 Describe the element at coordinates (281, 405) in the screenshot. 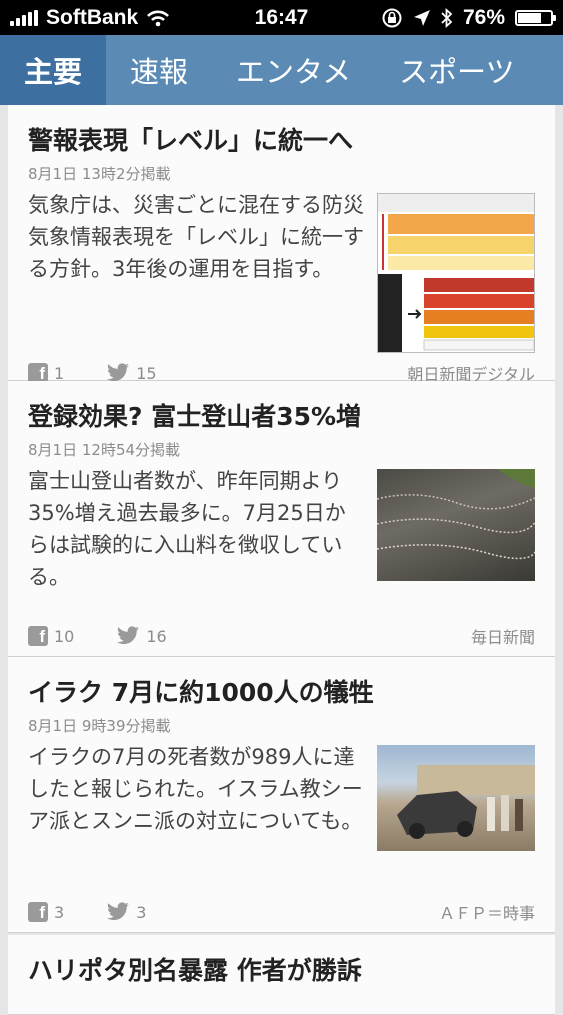

I see `article-title: 登録効果? 富士登山者35%増` at that location.